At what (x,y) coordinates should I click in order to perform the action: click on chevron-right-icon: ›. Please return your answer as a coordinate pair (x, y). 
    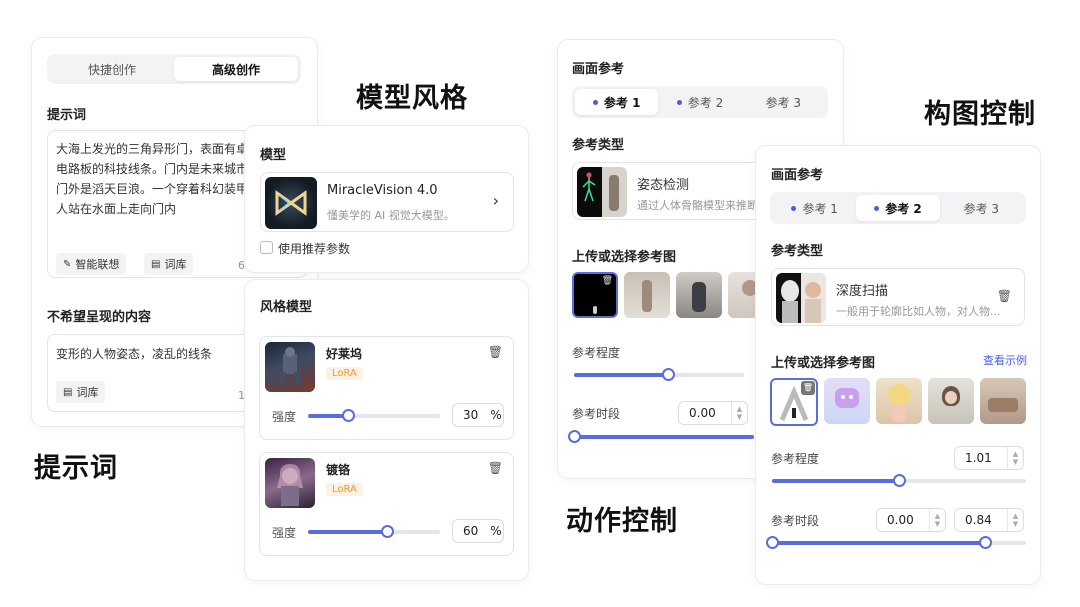
    Looking at the image, I should click on (495, 200).